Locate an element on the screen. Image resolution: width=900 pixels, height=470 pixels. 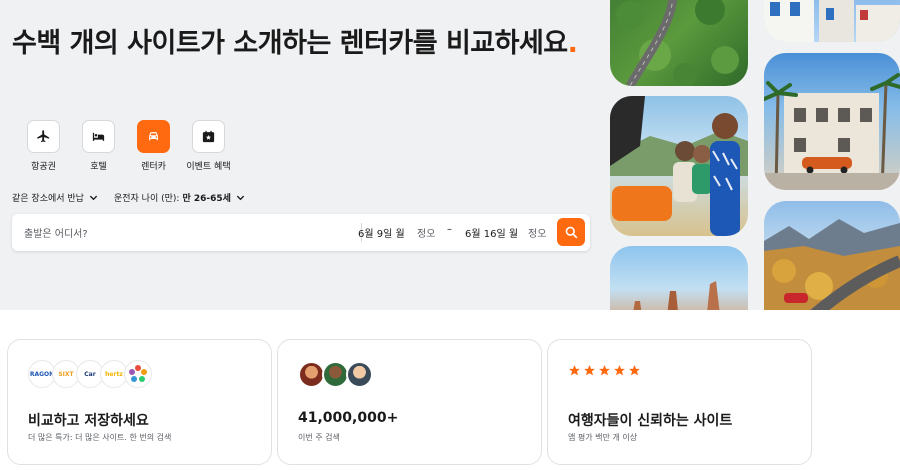
vertical-tabs: 항공권 호텔 렌터카 이벤트 혜택 is located at coordinates (126, 146).